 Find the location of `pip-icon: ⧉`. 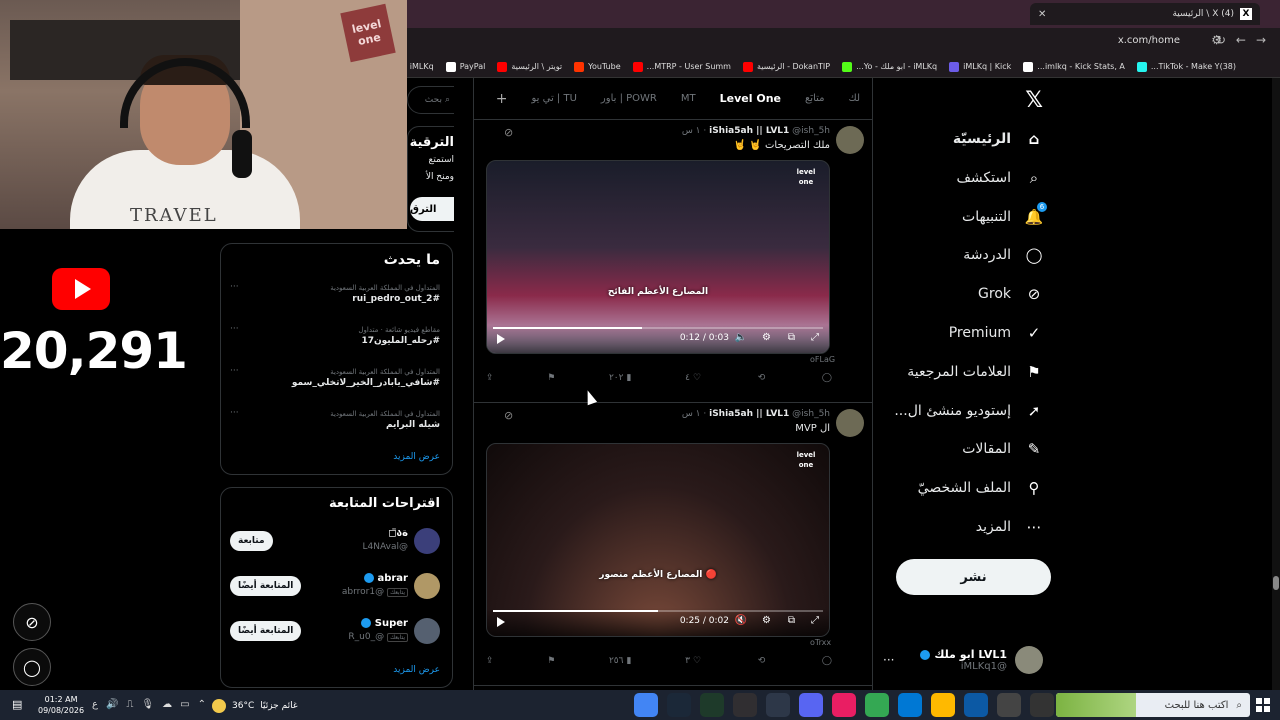

pip-icon: ⧉ is located at coordinates (791, 337).